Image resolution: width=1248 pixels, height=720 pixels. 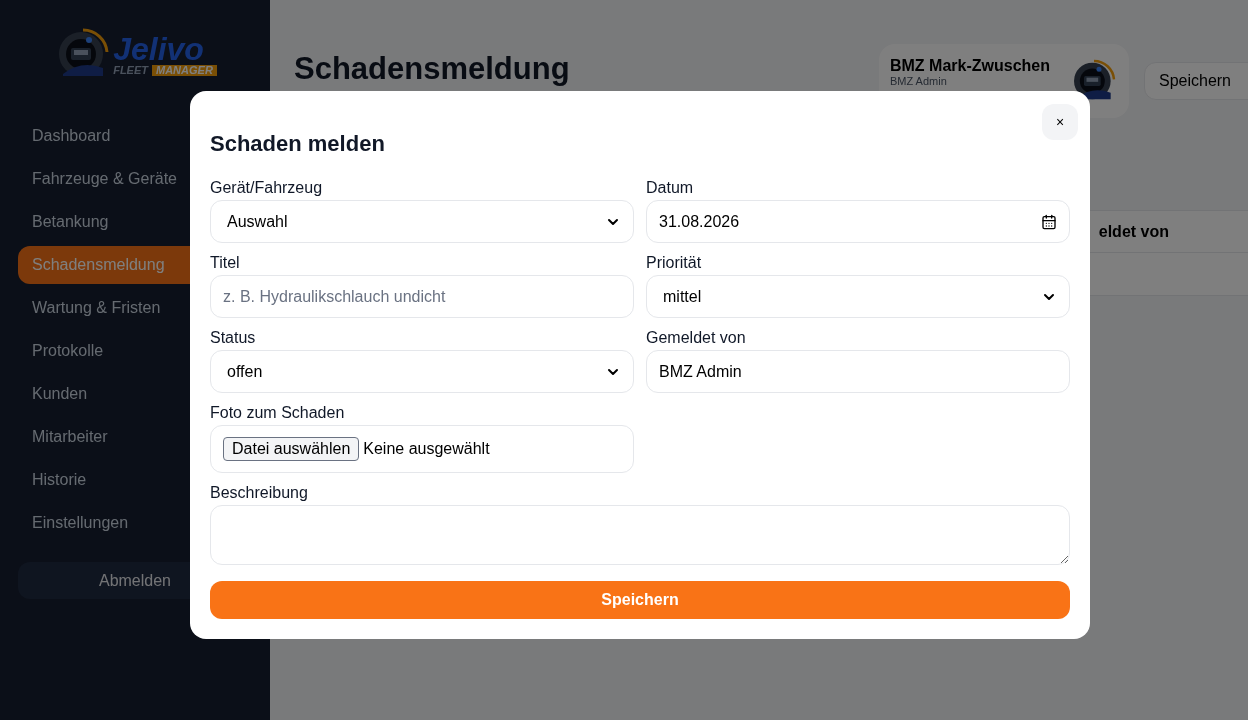 I want to click on calendar-icon, so click(x=1049, y=221).